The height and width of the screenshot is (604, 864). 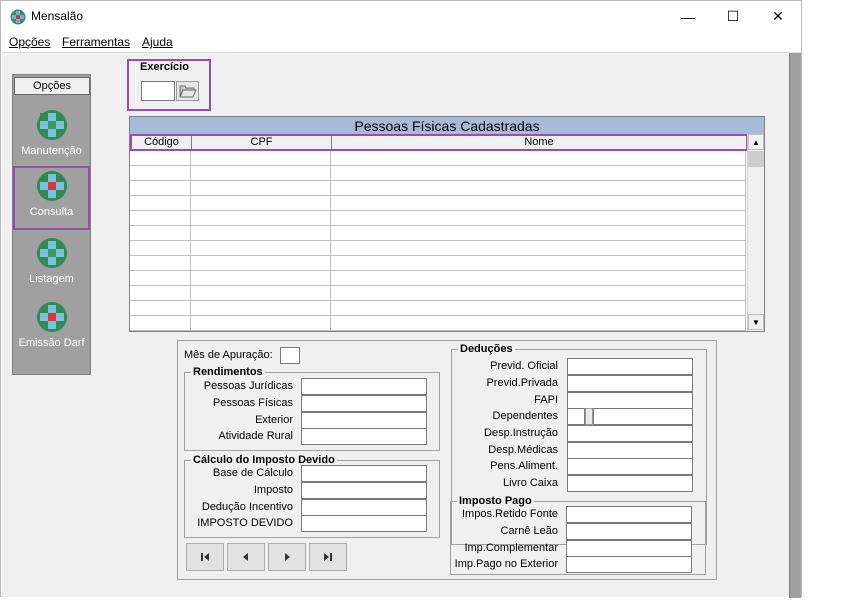 What do you see at coordinates (290, 355) in the screenshot?
I see `mes-apuracao-input` at bounding box center [290, 355].